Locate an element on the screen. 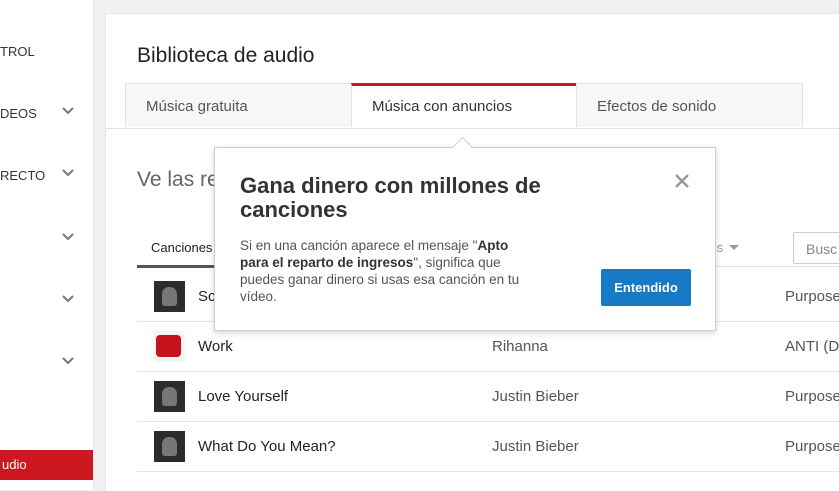 This screenshot has height=491, width=839. sidebar: TROL DEOS RECTO udio is located at coordinates (47, 245).